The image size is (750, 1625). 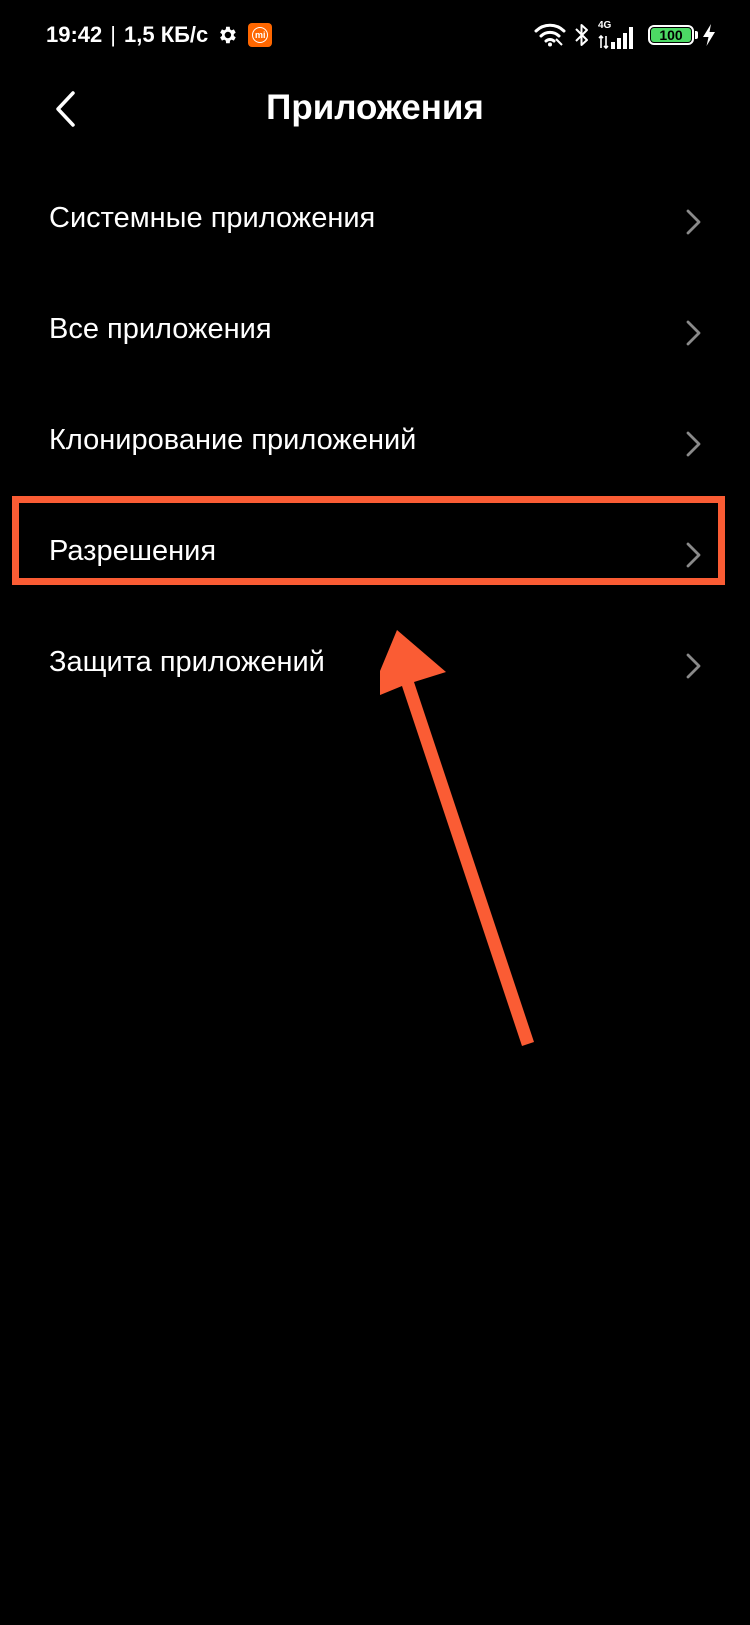 What do you see at coordinates (375, 554) in the screenshot?
I see `menu-item-permissions: Разрешения` at bounding box center [375, 554].